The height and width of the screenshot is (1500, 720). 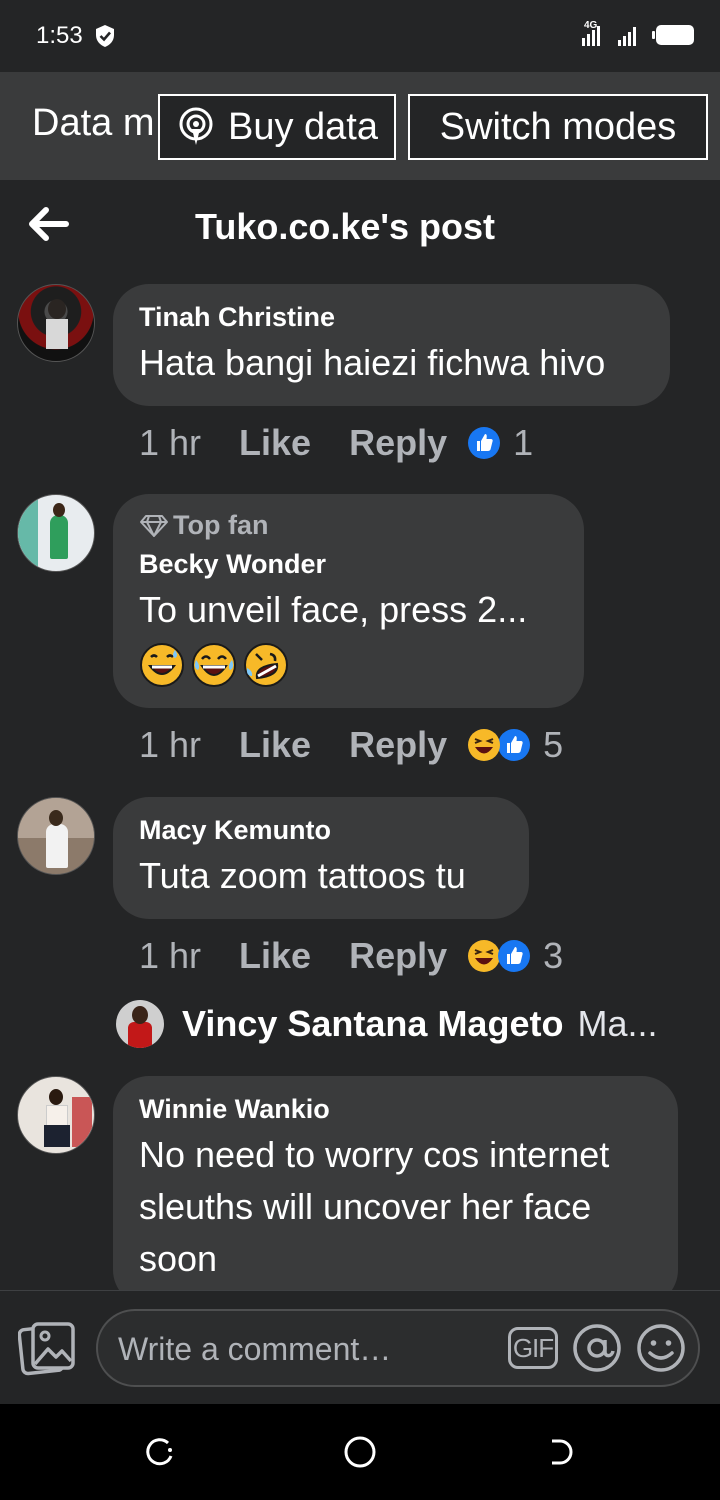 I want to click on recent-apps-icon, so click(x=160, y=1452).